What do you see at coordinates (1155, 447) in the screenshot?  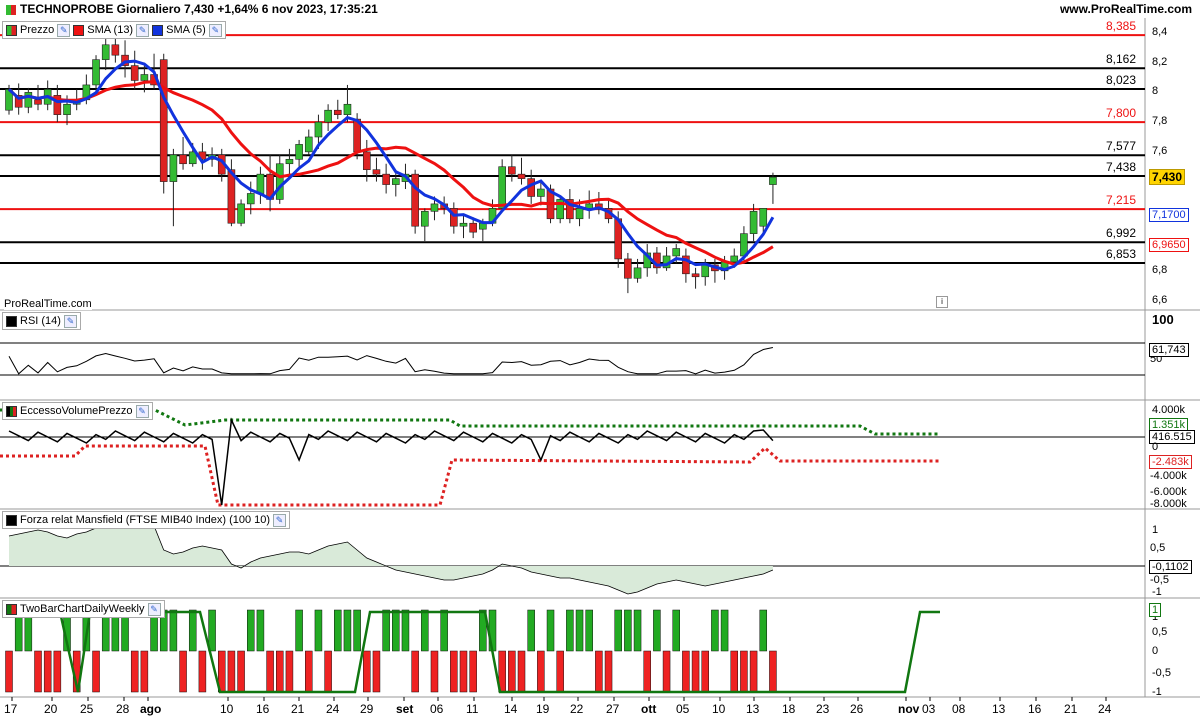 I see `evp-zero-label: 0` at bounding box center [1155, 447].